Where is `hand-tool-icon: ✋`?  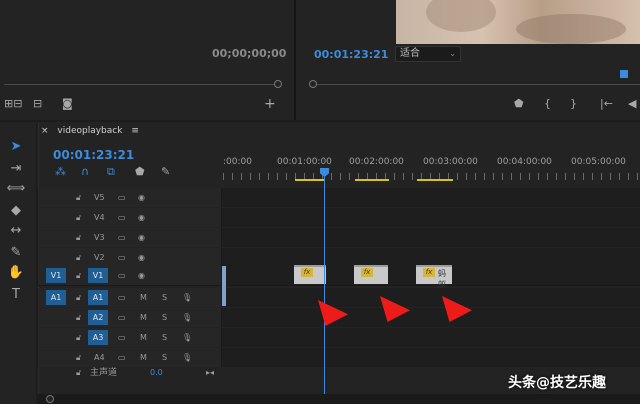
hand-tool-icon: ✋ is located at coordinates (16, 273).